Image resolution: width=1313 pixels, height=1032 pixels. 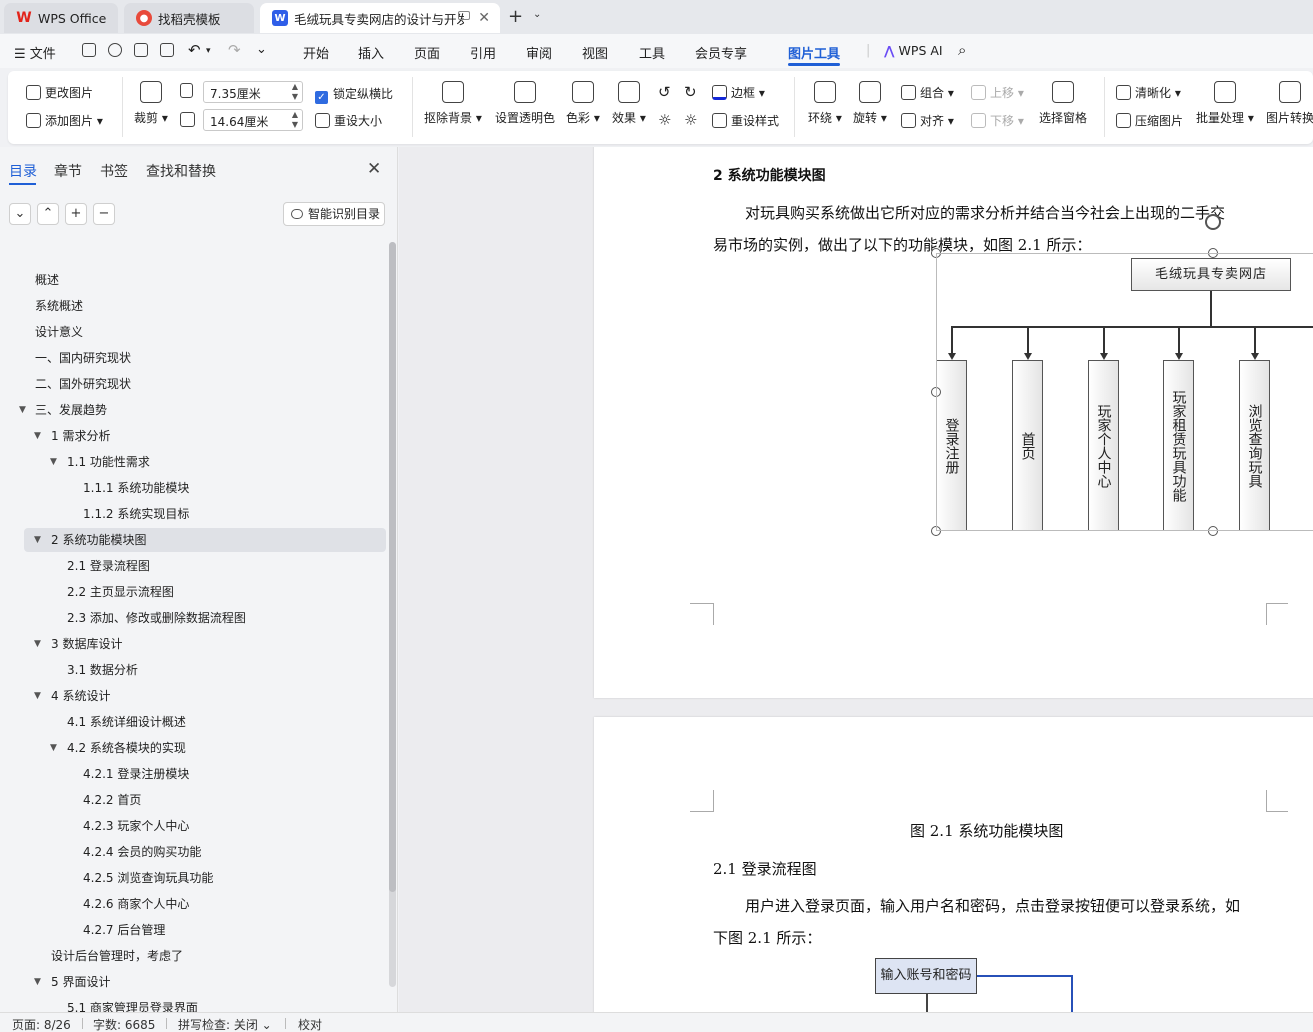 What do you see at coordinates (997, 92) in the screenshot?
I see `move-up-button: 上移 ▾` at bounding box center [997, 92].